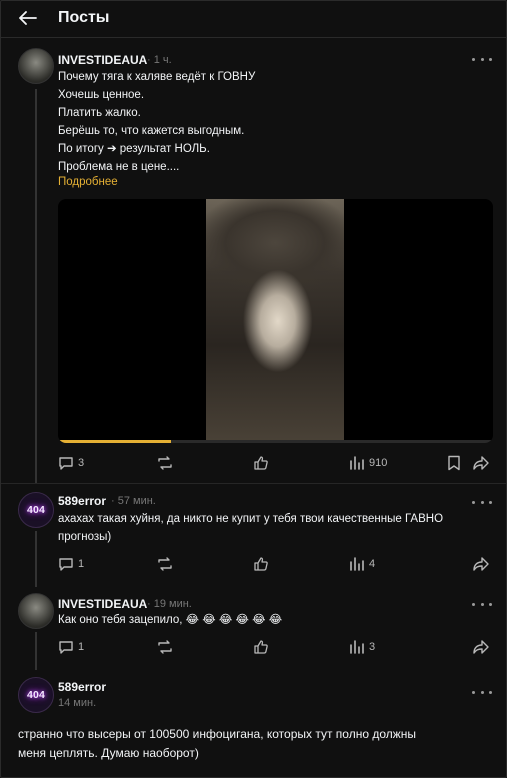  What do you see at coordinates (84, 17) in the screenshot?
I see `page-title: Посты` at bounding box center [84, 17].